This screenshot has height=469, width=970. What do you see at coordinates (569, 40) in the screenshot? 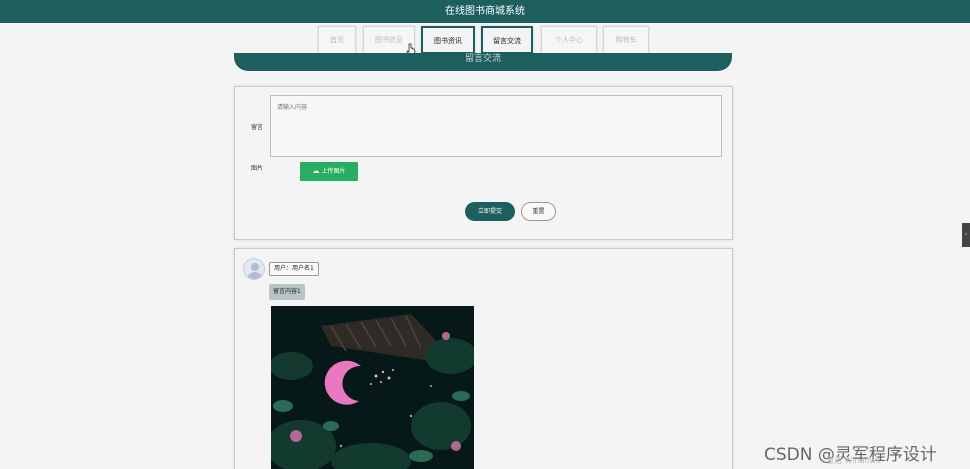
I see `nav-personal-center: 个人中心` at bounding box center [569, 40].